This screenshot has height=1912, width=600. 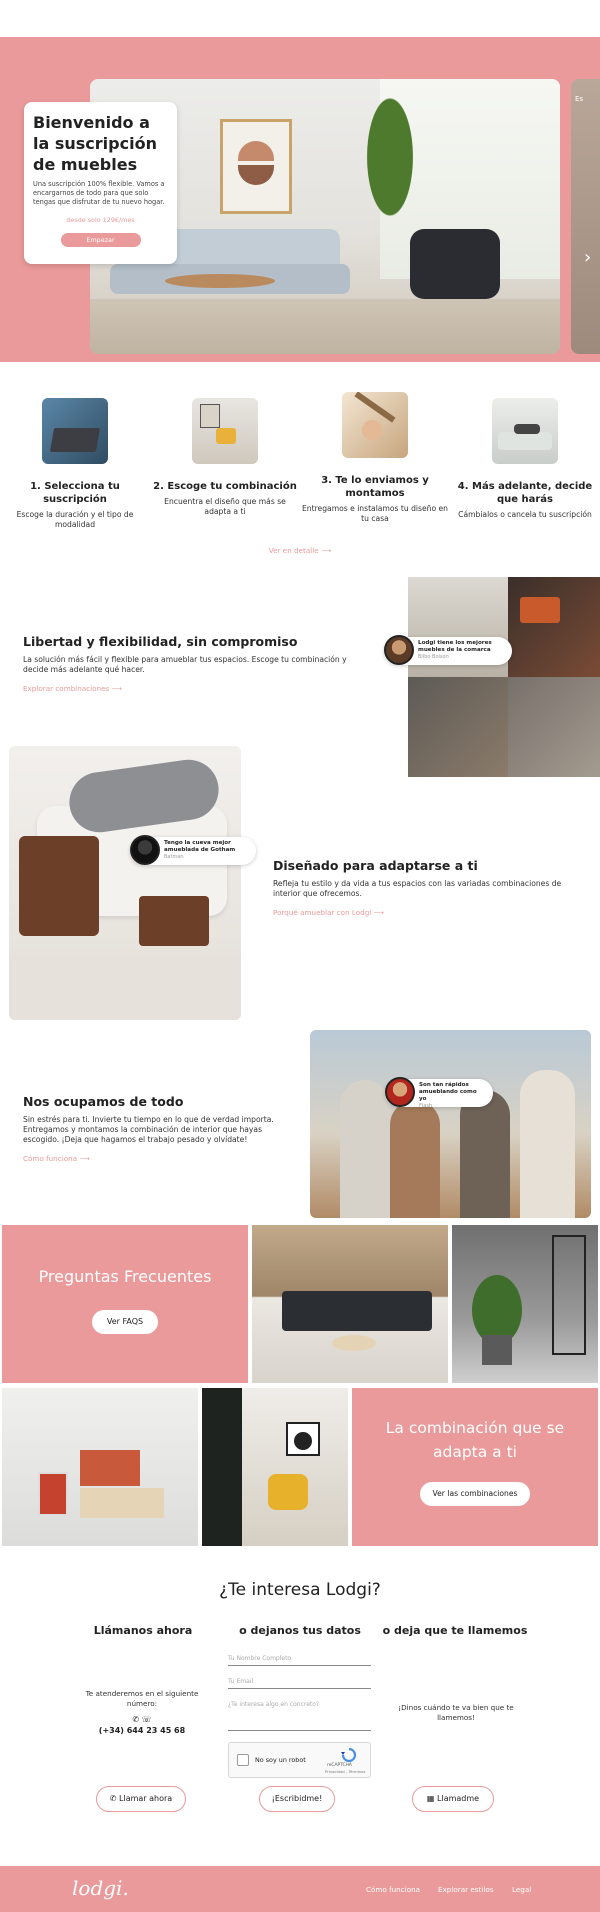 I want to click on testimonial-text: Son tan rápidos amueblando como yo, so click(x=448, y=1092).